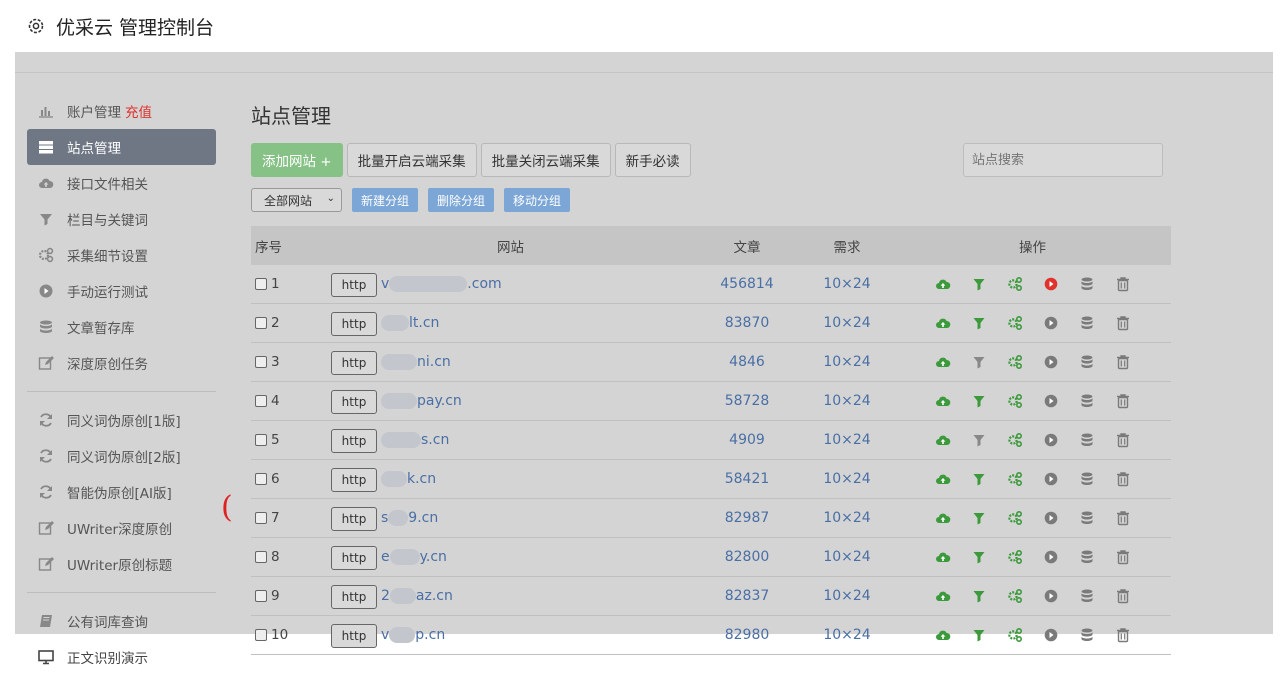  I want to click on delete-group-button: 删除分组, so click(461, 200).